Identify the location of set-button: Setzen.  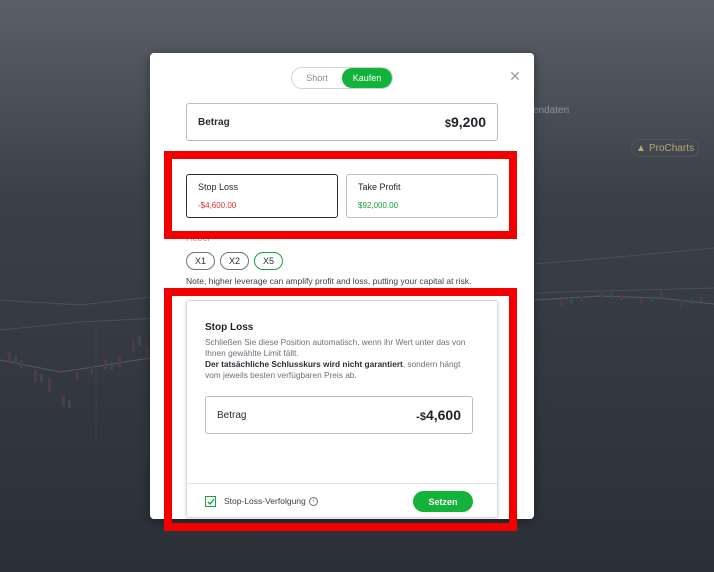
(443, 501).